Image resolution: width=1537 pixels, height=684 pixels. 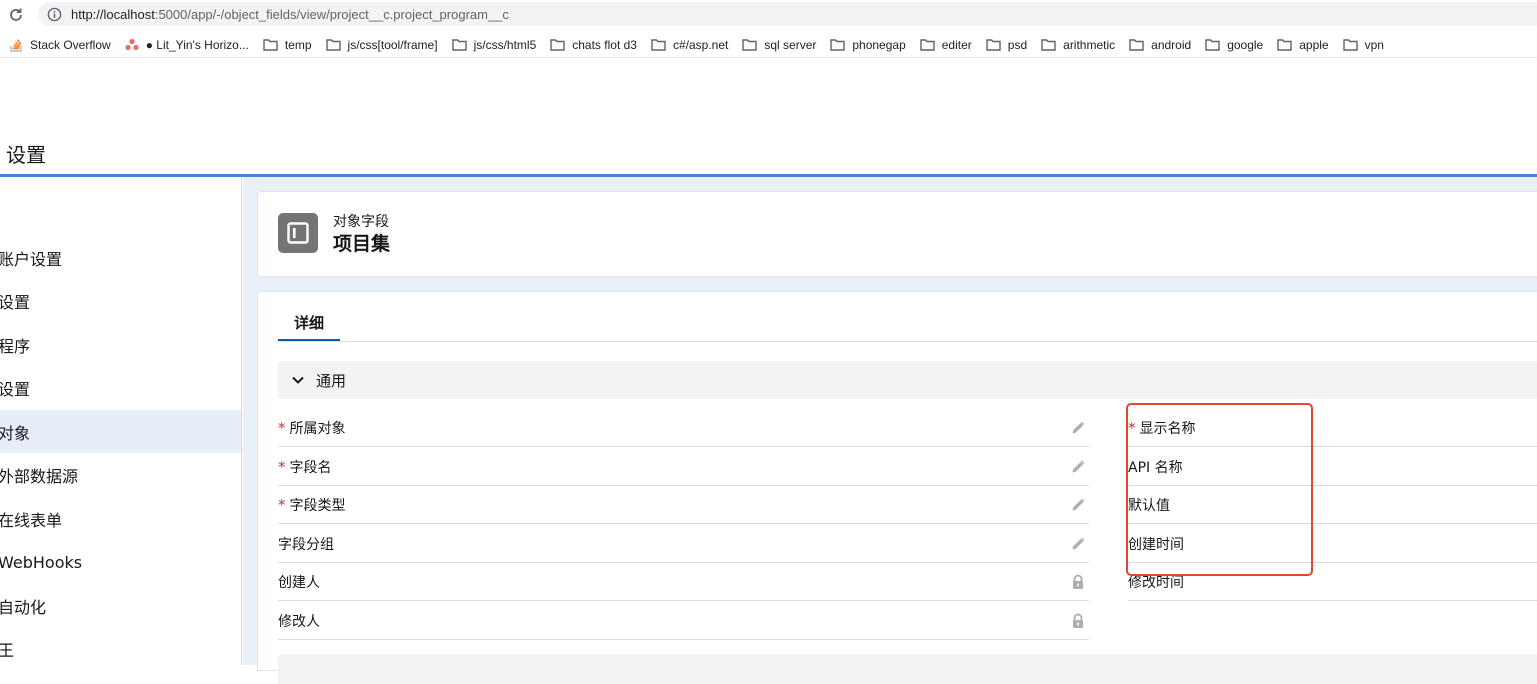 I want to click on page-title: 项目集, so click(x=362, y=244).